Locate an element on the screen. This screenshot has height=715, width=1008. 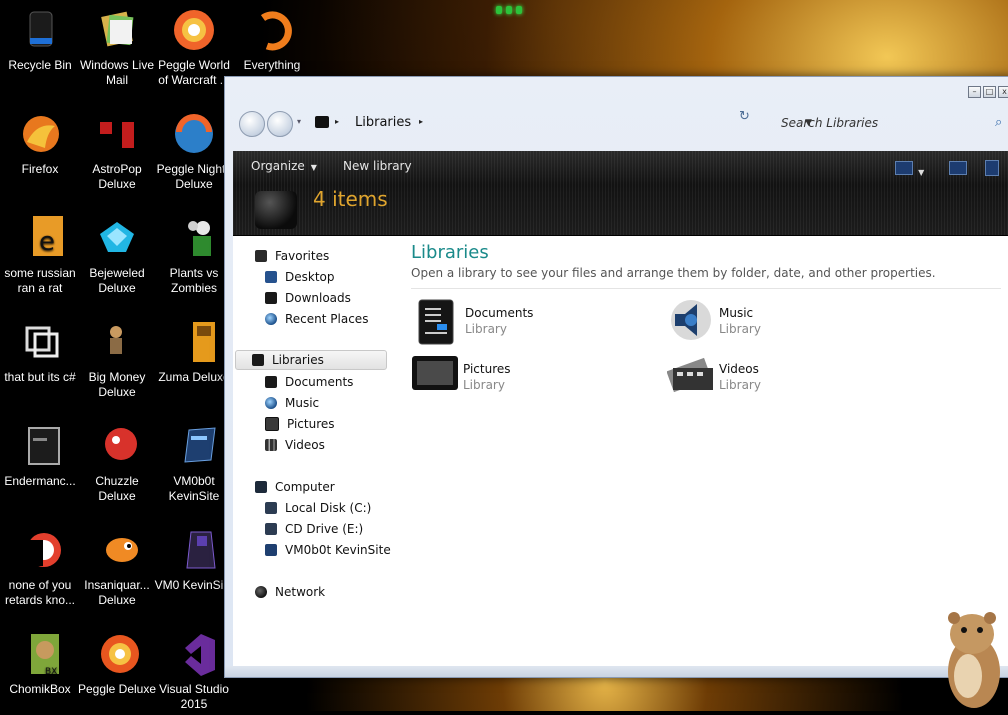
nav-pictures: Pictures is located at coordinates (300, 424).